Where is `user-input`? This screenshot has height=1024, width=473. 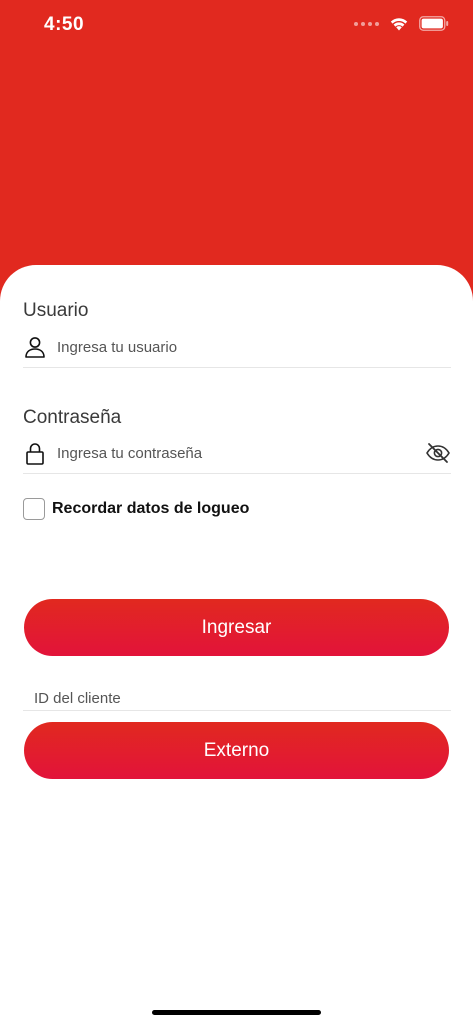 user-input is located at coordinates (232, 347).